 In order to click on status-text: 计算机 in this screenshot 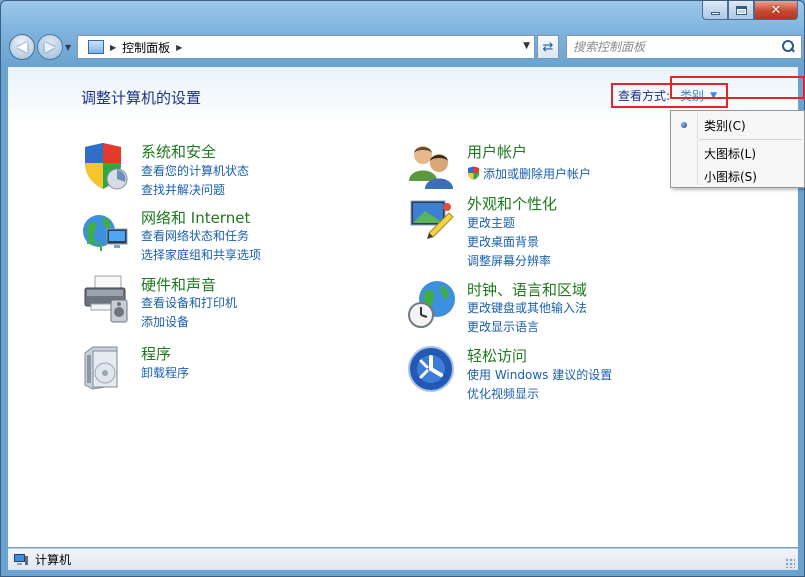, I will do `click(53, 560)`.